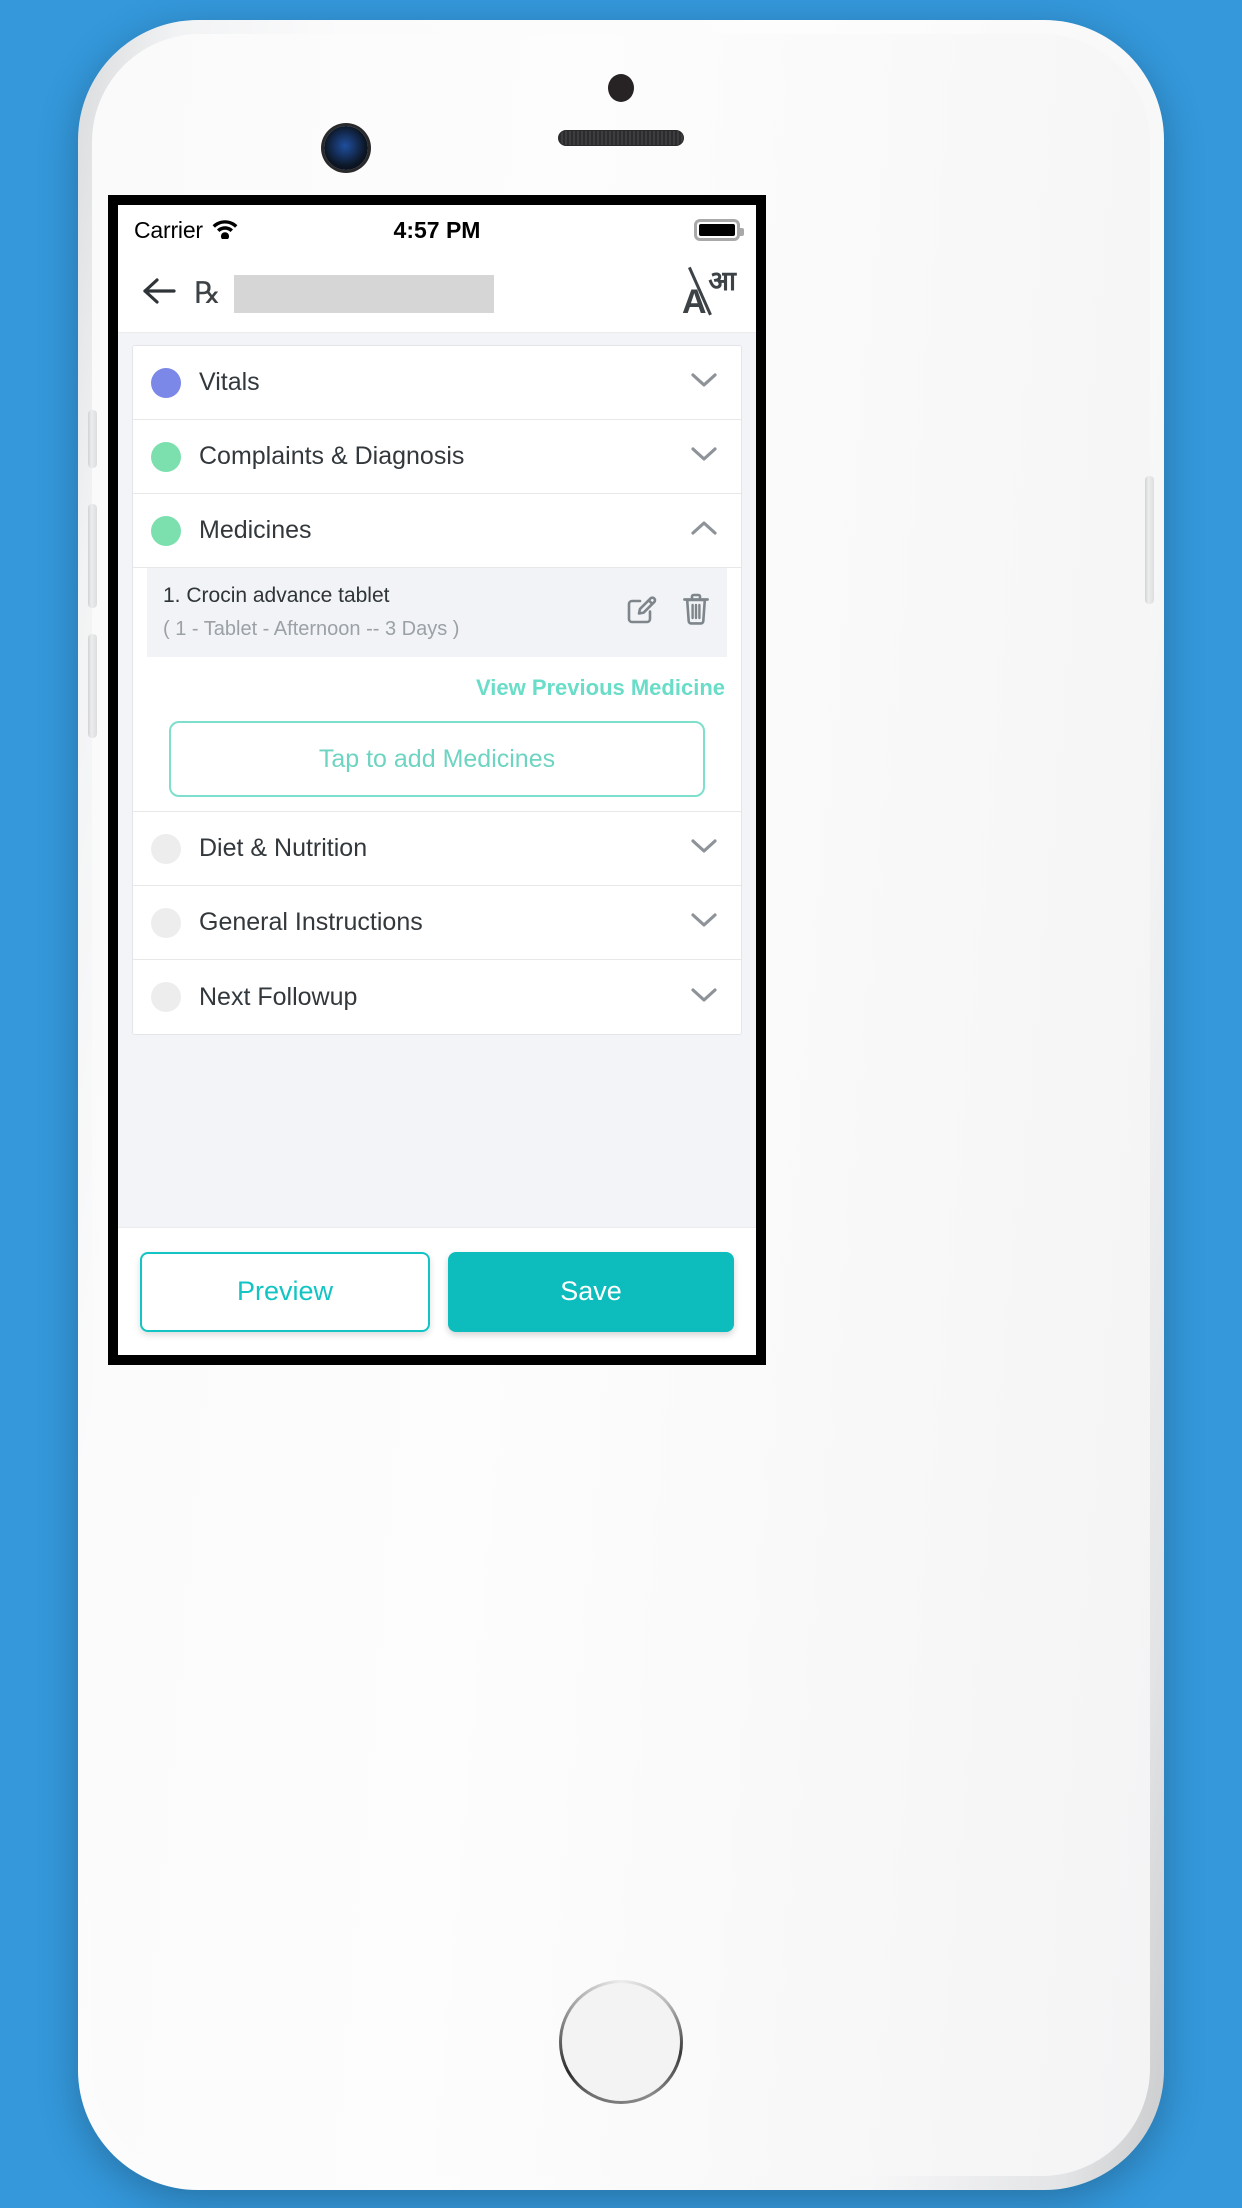  I want to click on home-button, so click(621, 2042).